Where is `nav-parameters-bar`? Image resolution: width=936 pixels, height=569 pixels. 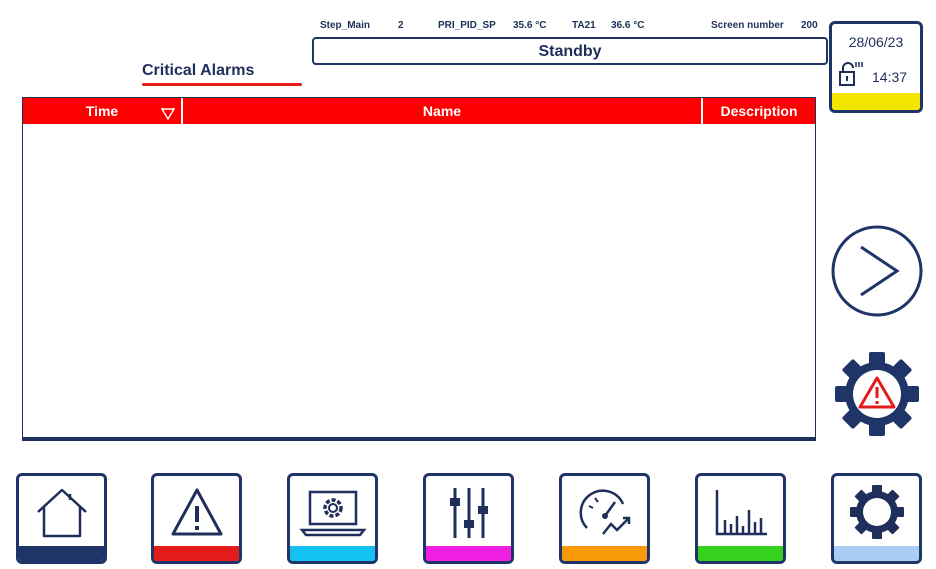
nav-parameters-bar is located at coordinates (468, 553).